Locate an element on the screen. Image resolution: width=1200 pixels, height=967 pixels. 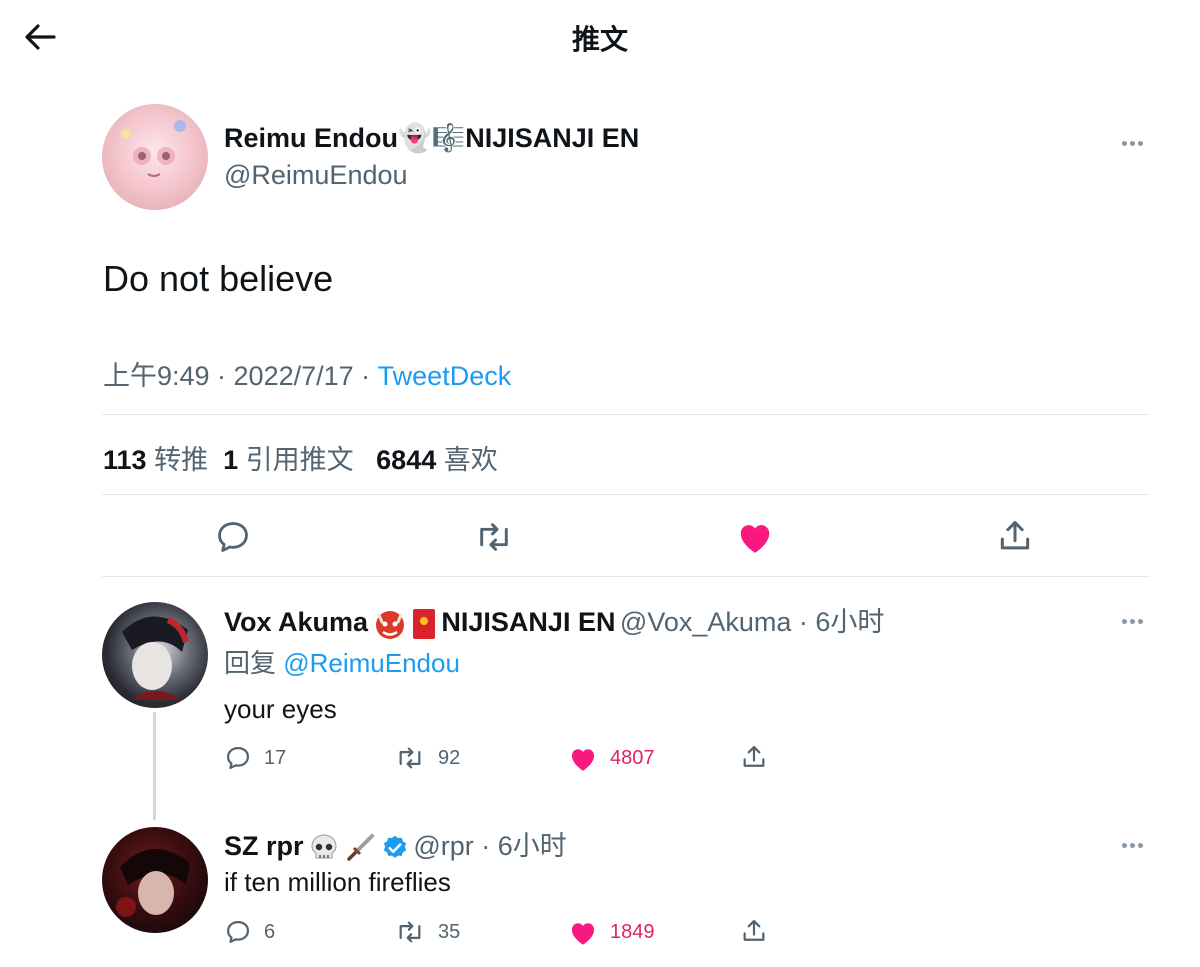
quote-stat: 1 引用推文 is located at coordinates (288, 460).